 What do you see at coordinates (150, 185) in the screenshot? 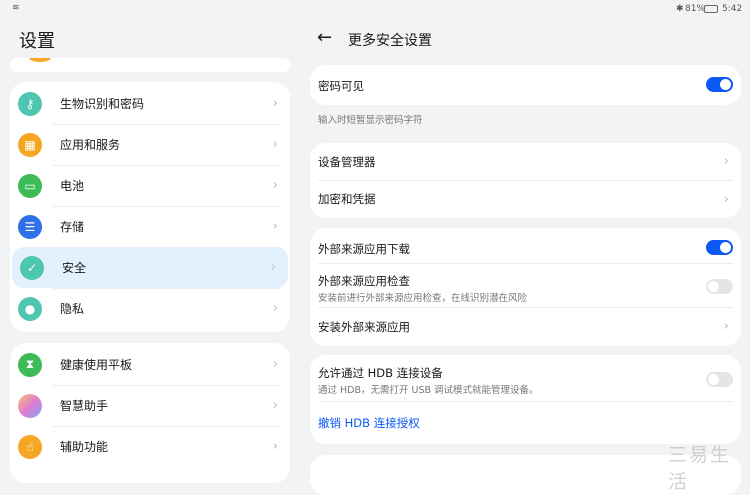
I see `sidebar-item: ▭ 电池 ›` at bounding box center [150, 185].